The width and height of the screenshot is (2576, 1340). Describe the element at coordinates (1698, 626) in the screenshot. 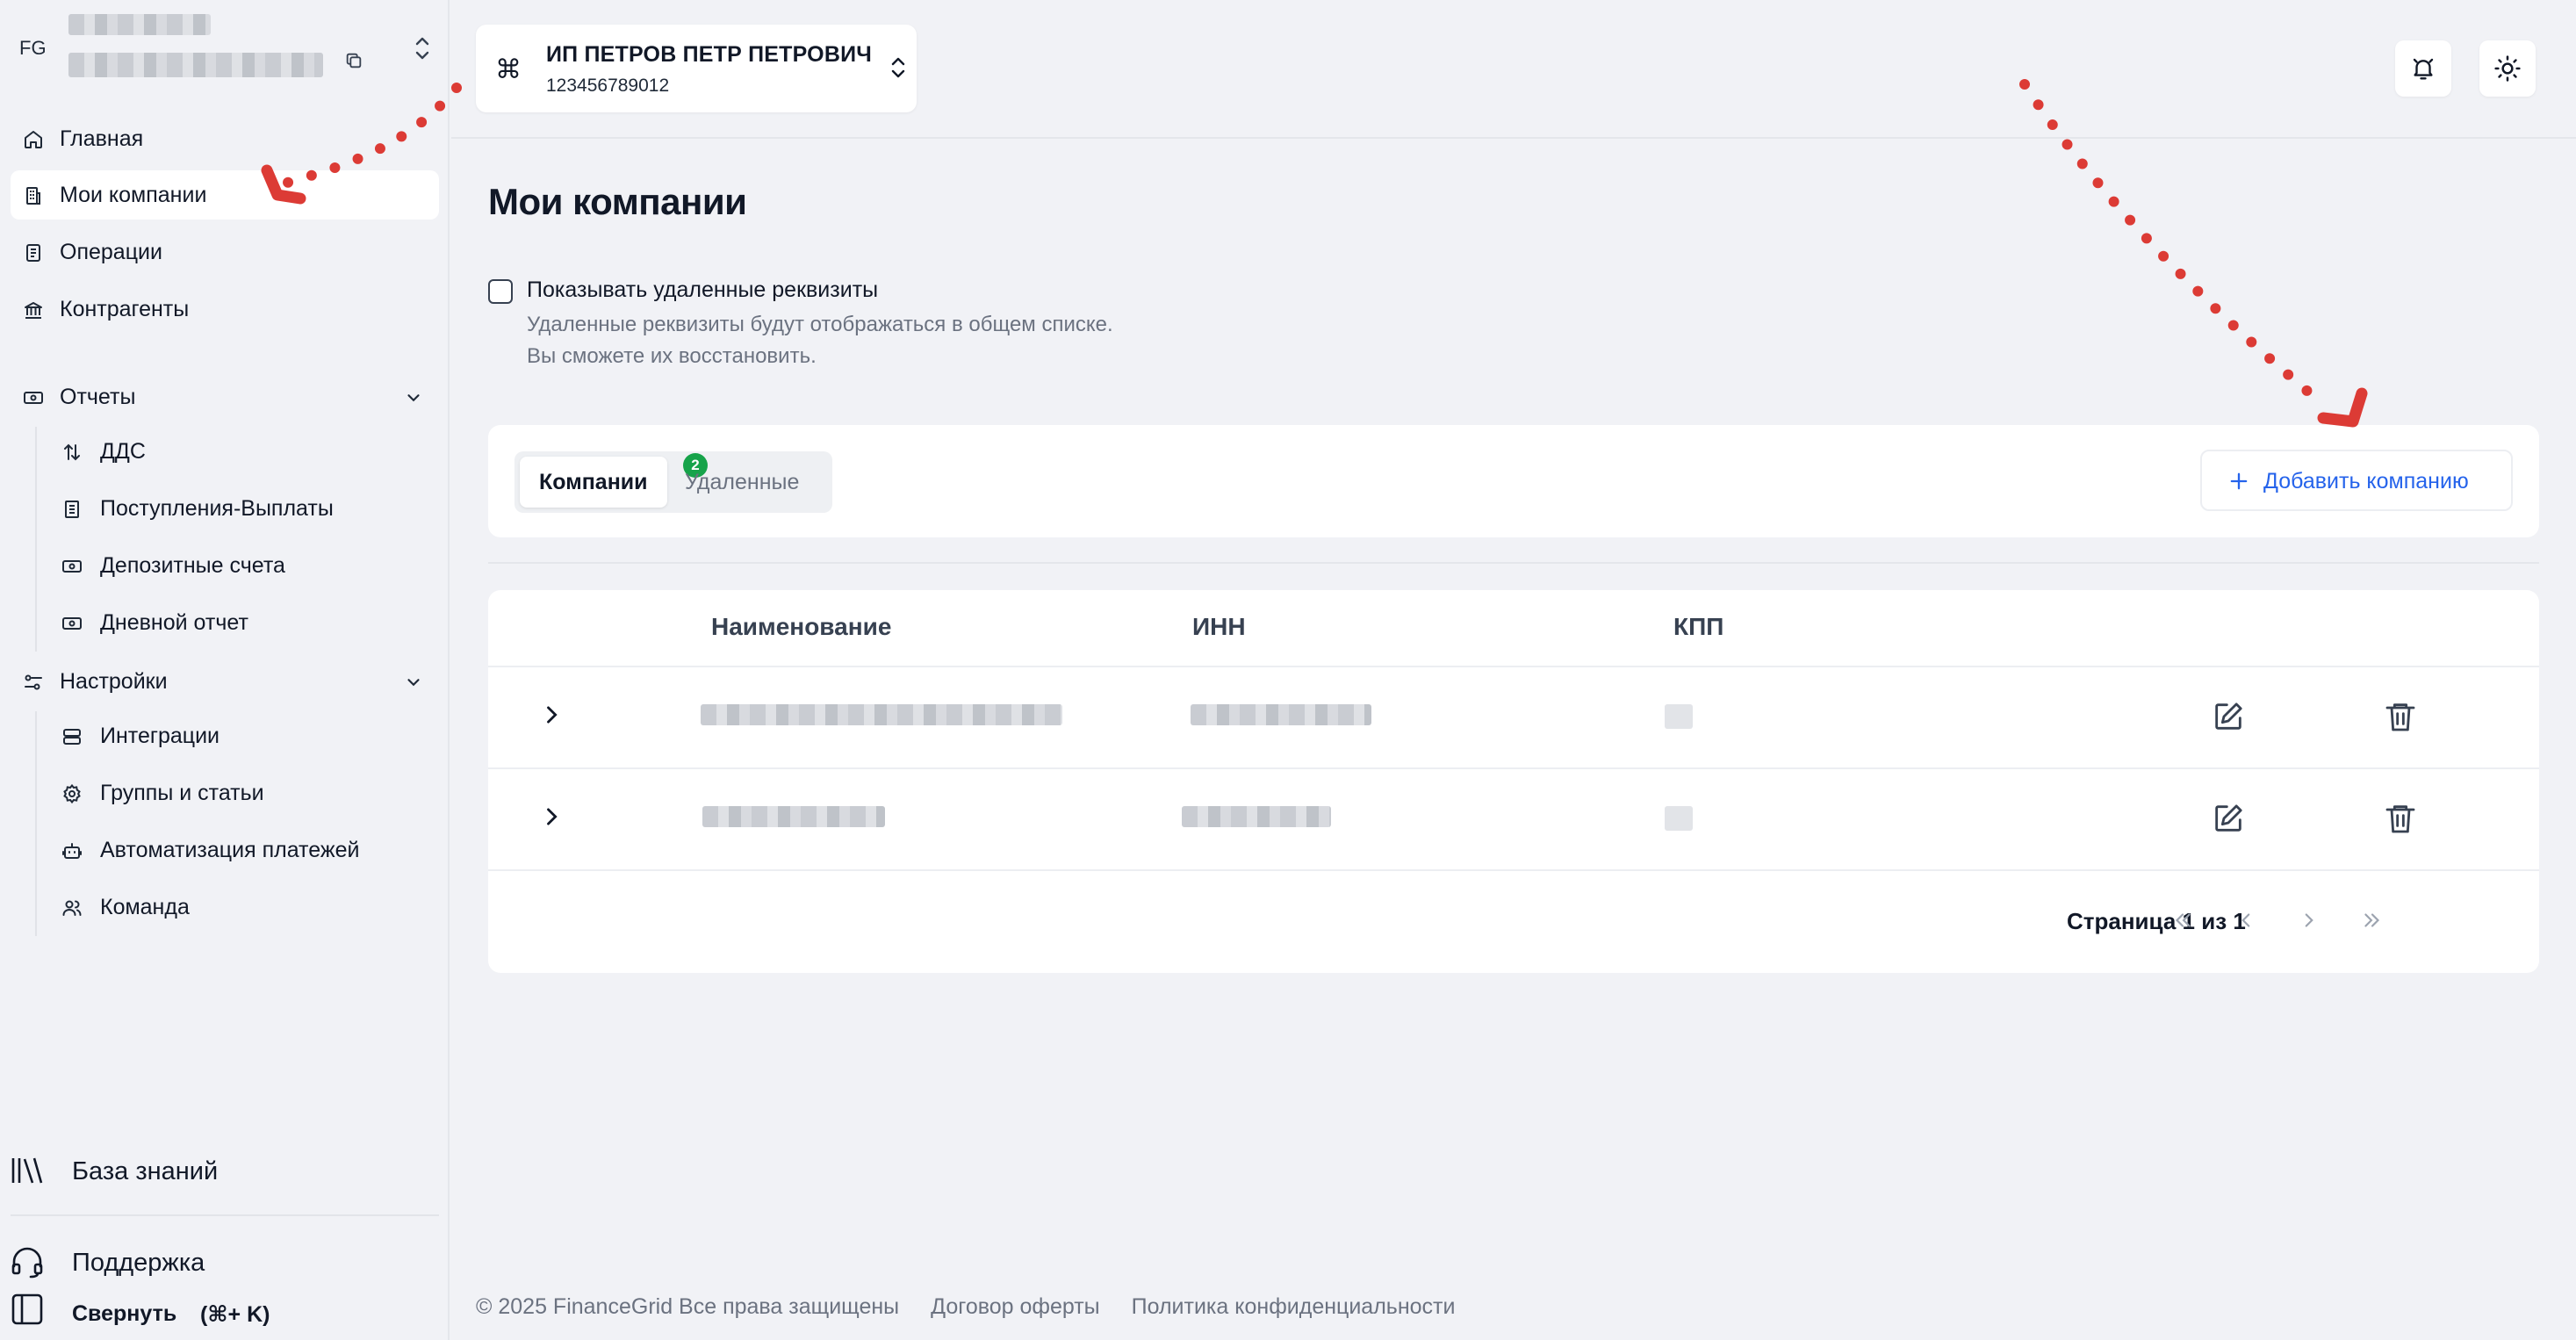

I see `column-header-kpp: КПП` at that location.